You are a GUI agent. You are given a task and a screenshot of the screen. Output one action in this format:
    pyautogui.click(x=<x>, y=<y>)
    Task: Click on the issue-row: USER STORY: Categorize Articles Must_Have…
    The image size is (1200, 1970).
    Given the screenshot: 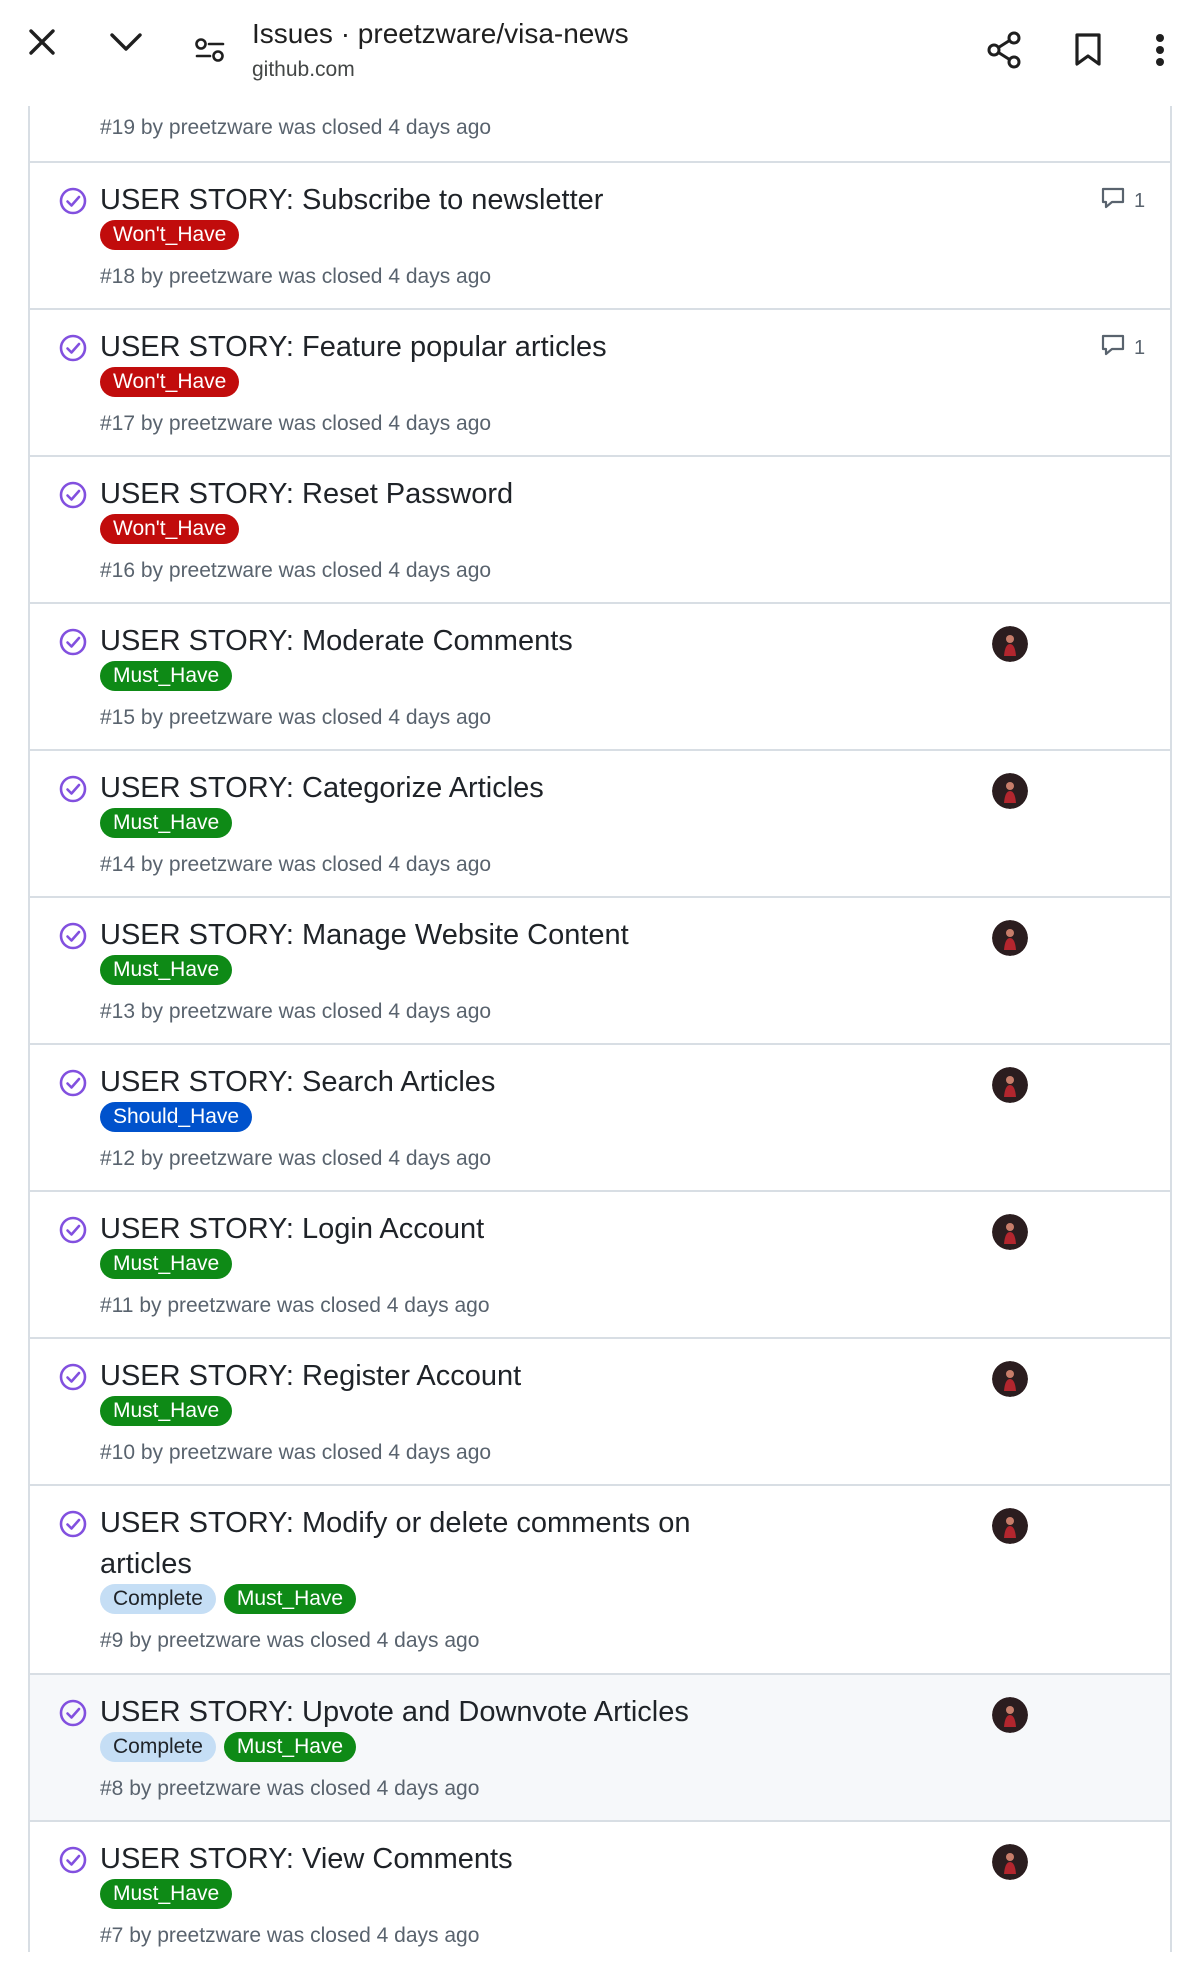 What is the action you would take?
    pyautogui.click(x=600, y=823)
    